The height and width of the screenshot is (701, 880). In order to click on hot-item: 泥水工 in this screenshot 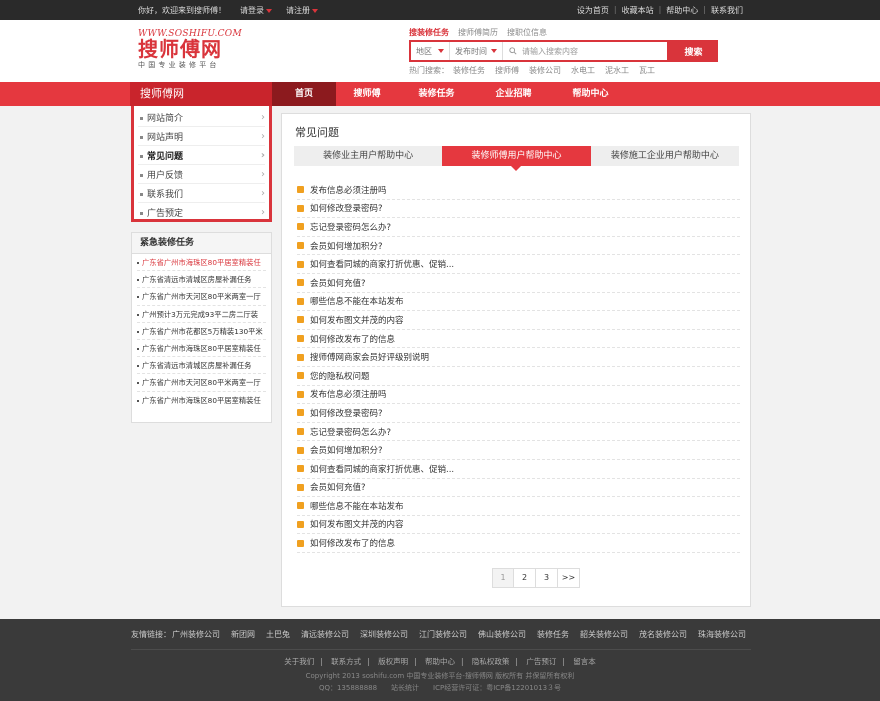, I will do `click(617, 70)`.